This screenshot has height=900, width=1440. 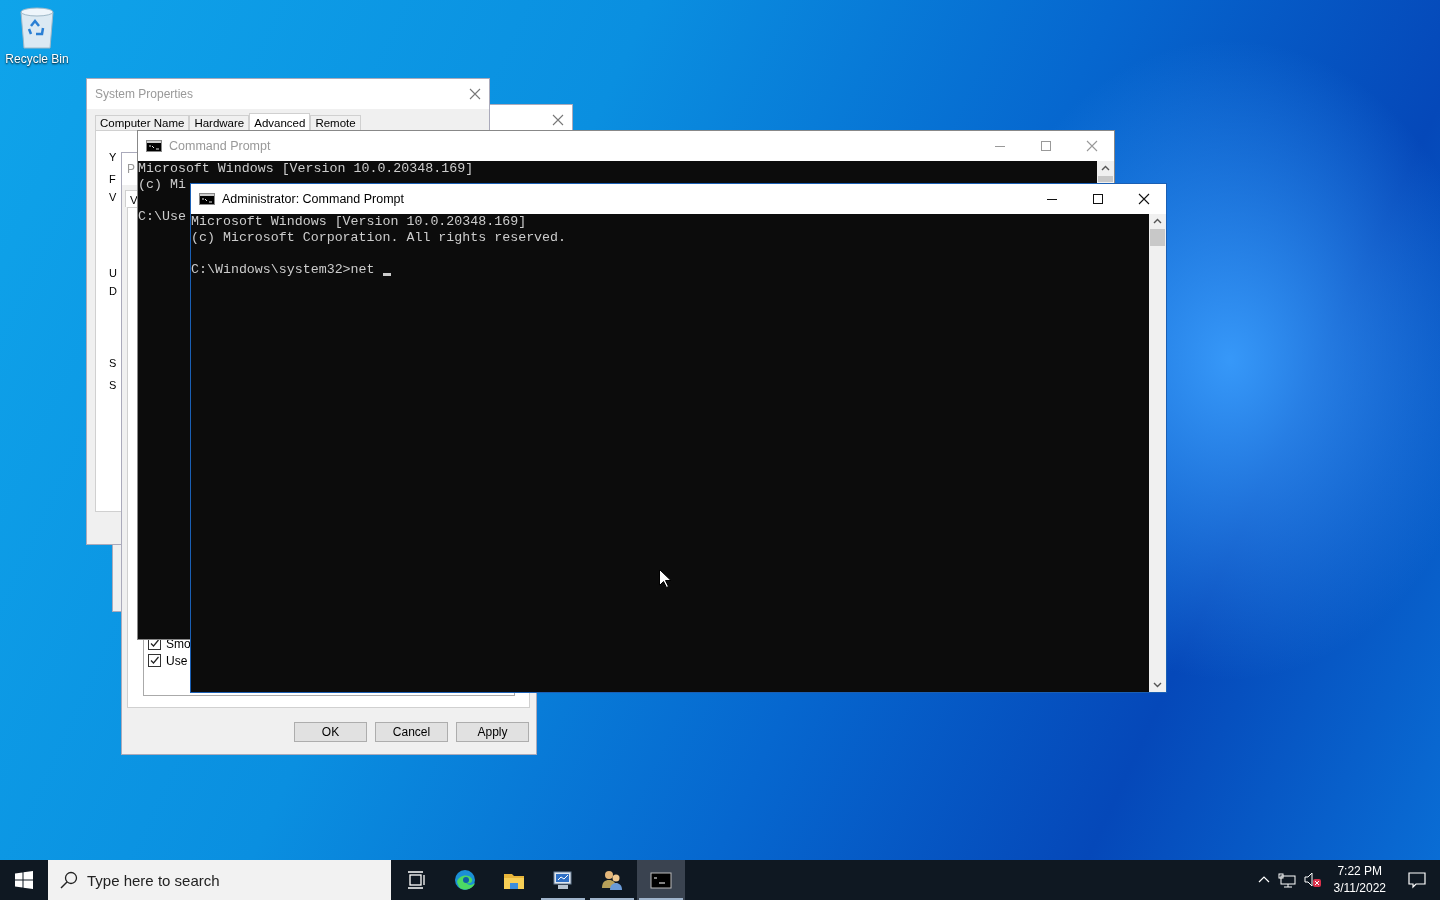 I want to click on users-icon, so click(x=612, y=880).